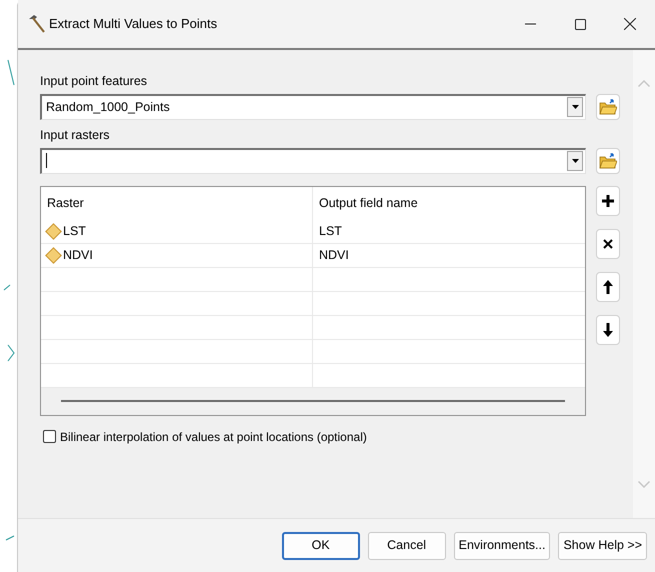  What do you see at coordinates (94, 81) in the screenshot?
I see `field-label: Input point features` at bounding box center [94, 81].